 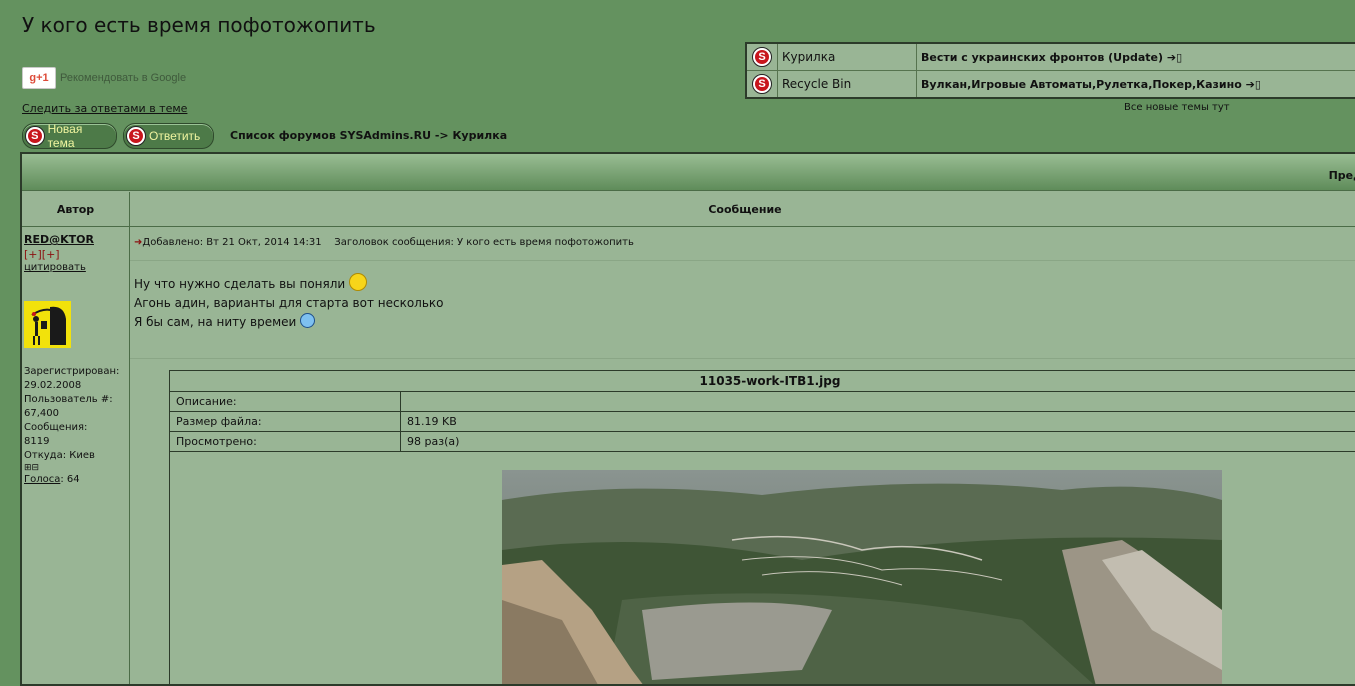 What do you see at coordinates (1342, 175) in the screenshot?
I see `previous-topic-link: Пред` at bounding box center [1342, 175].